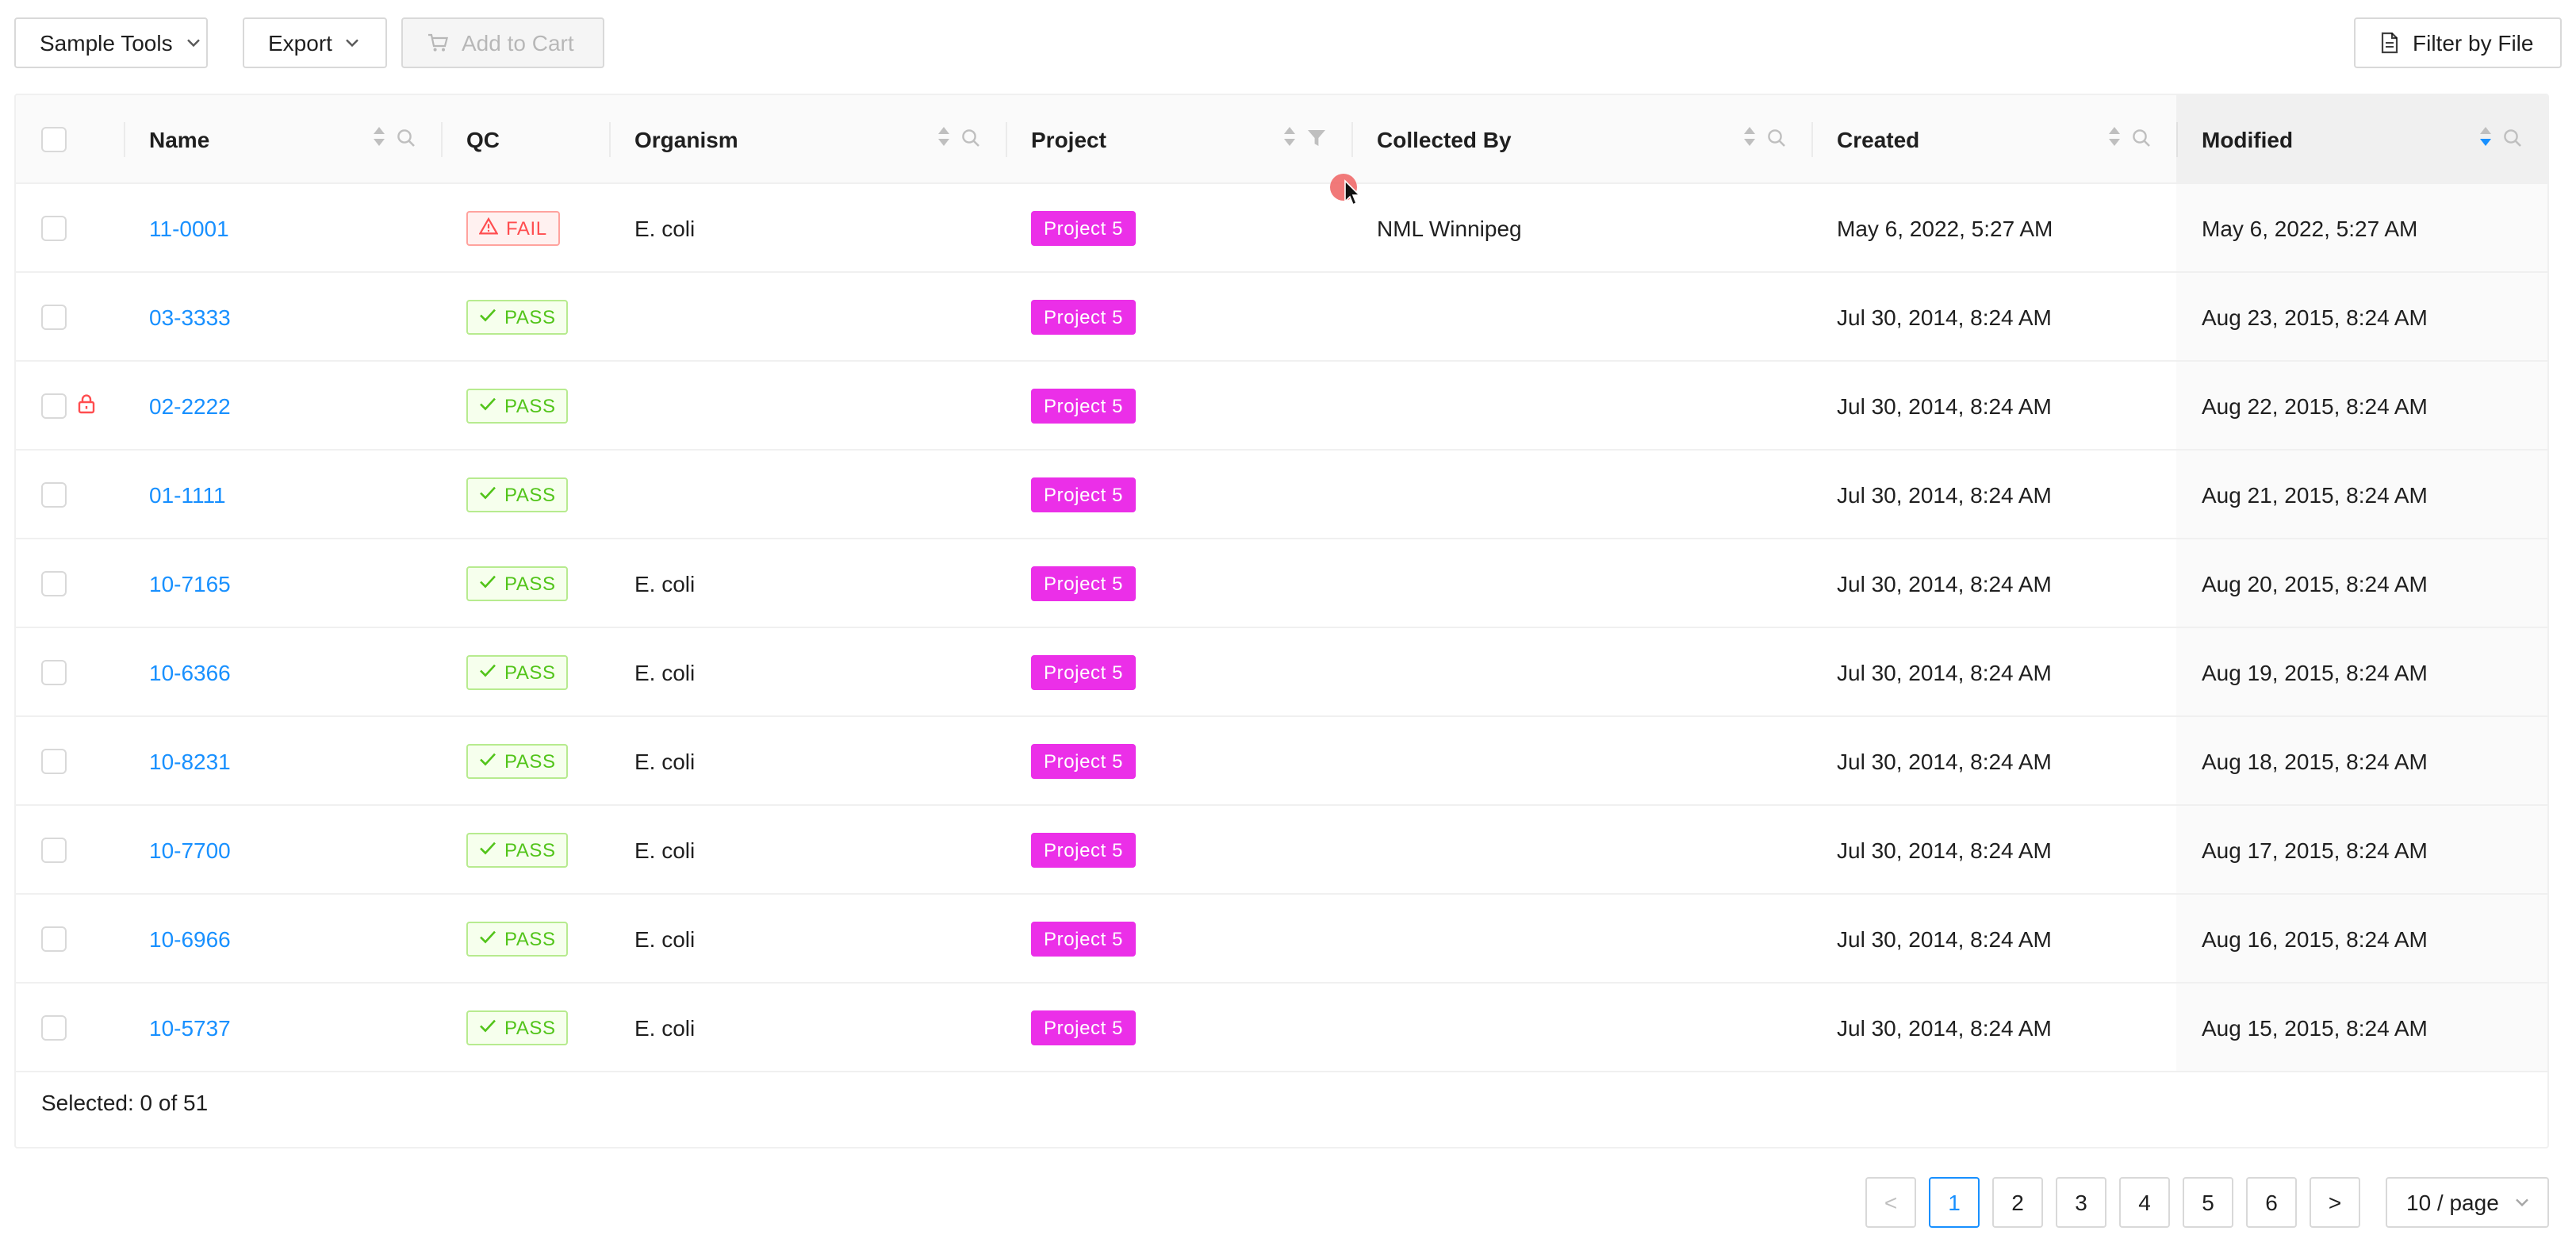  Describe the element at coordinates (2315, 316) in the screenshot. I see `modified-value: Aug 23, 2015, 8:24 AM` at that location.